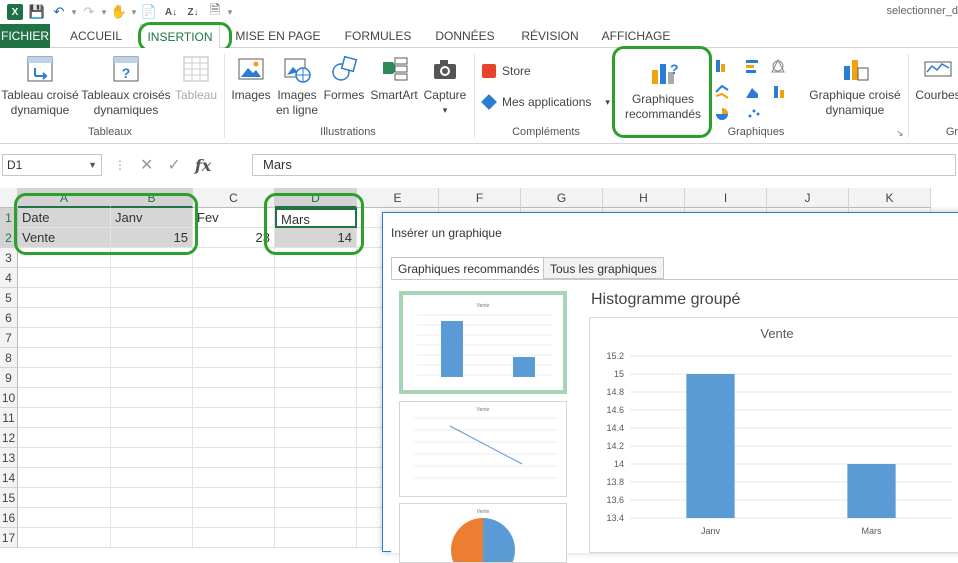 Image resolution: width=958 pixels, height=563 pixels. Describe the element at coordinates (234, 358) in the screenshot. I see `cell-c8` at that location.